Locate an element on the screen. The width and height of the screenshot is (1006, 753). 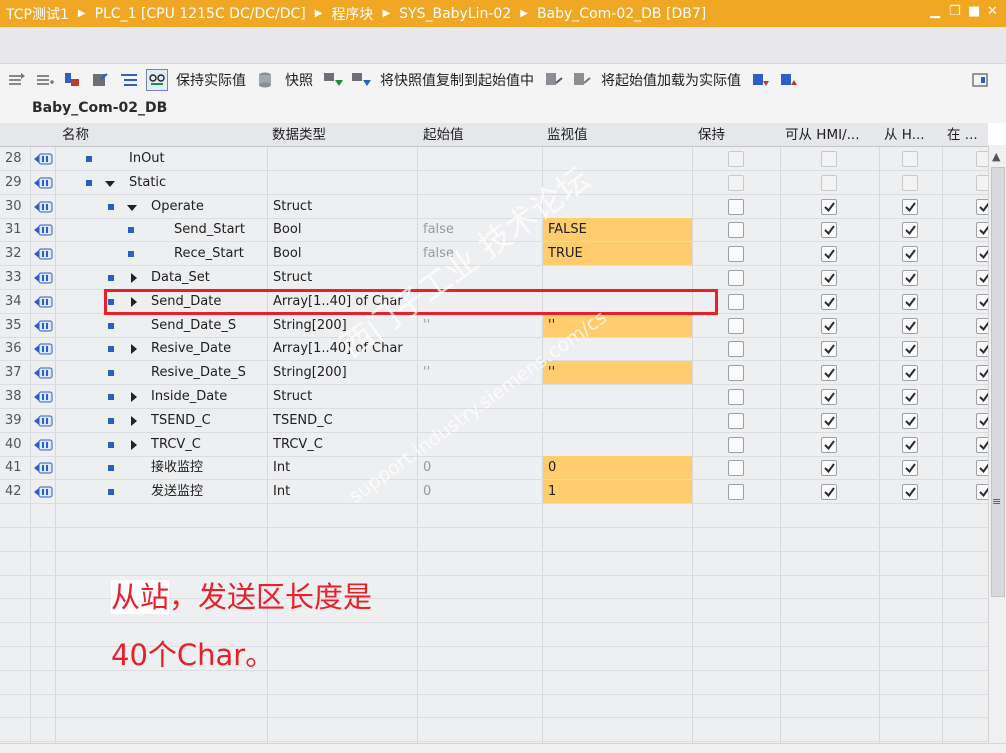
collapse-arrow-icon is located at coordinates (110, 183).